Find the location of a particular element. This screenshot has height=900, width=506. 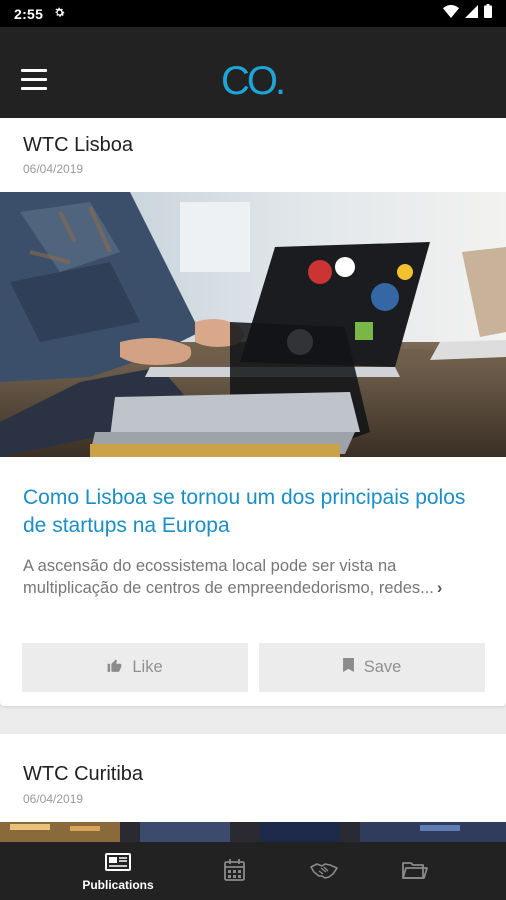

post-image is located at coordinates (253, 832).